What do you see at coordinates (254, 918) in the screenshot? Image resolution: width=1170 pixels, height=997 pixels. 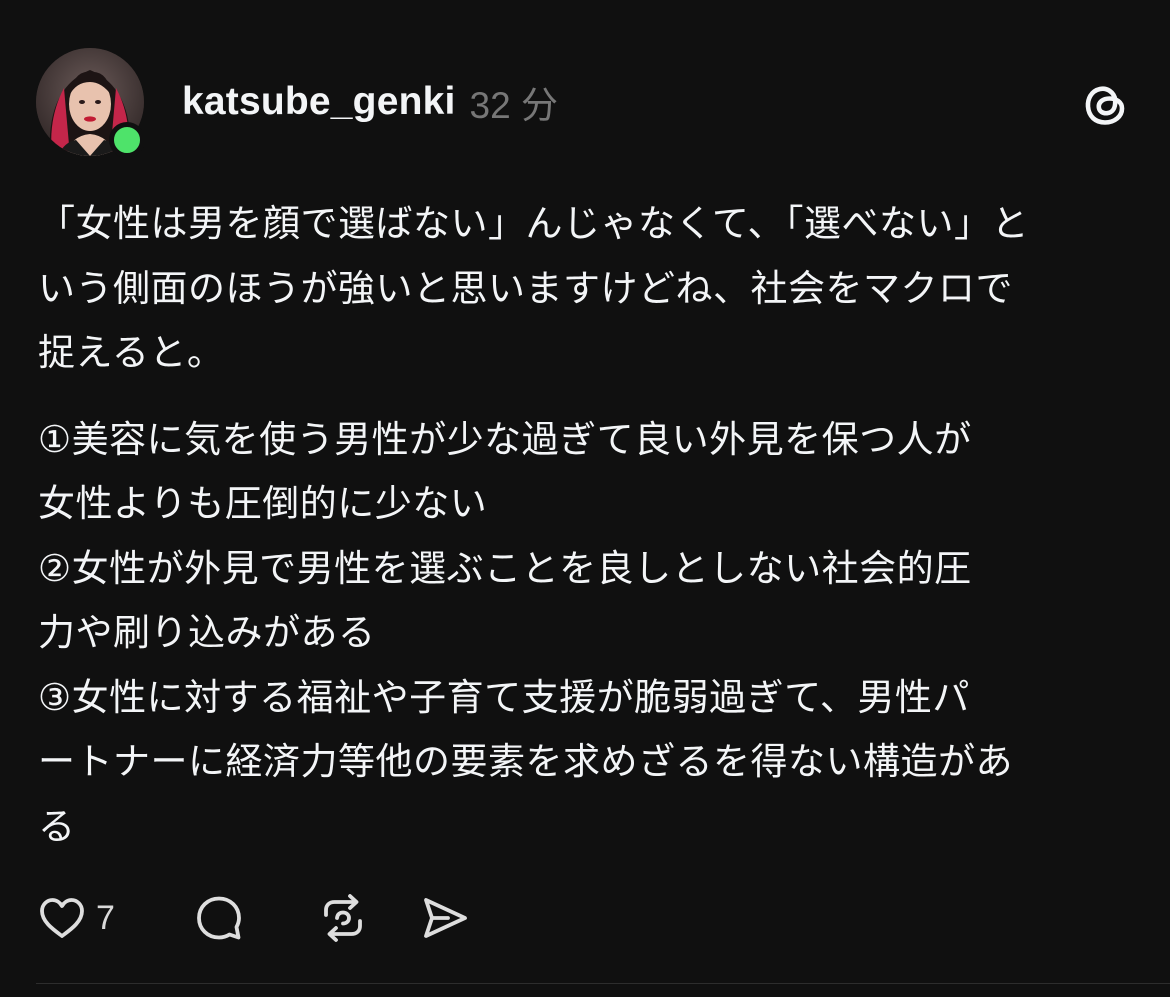 I see `post-actions-bar: 7` at bounding box center [254, 918].